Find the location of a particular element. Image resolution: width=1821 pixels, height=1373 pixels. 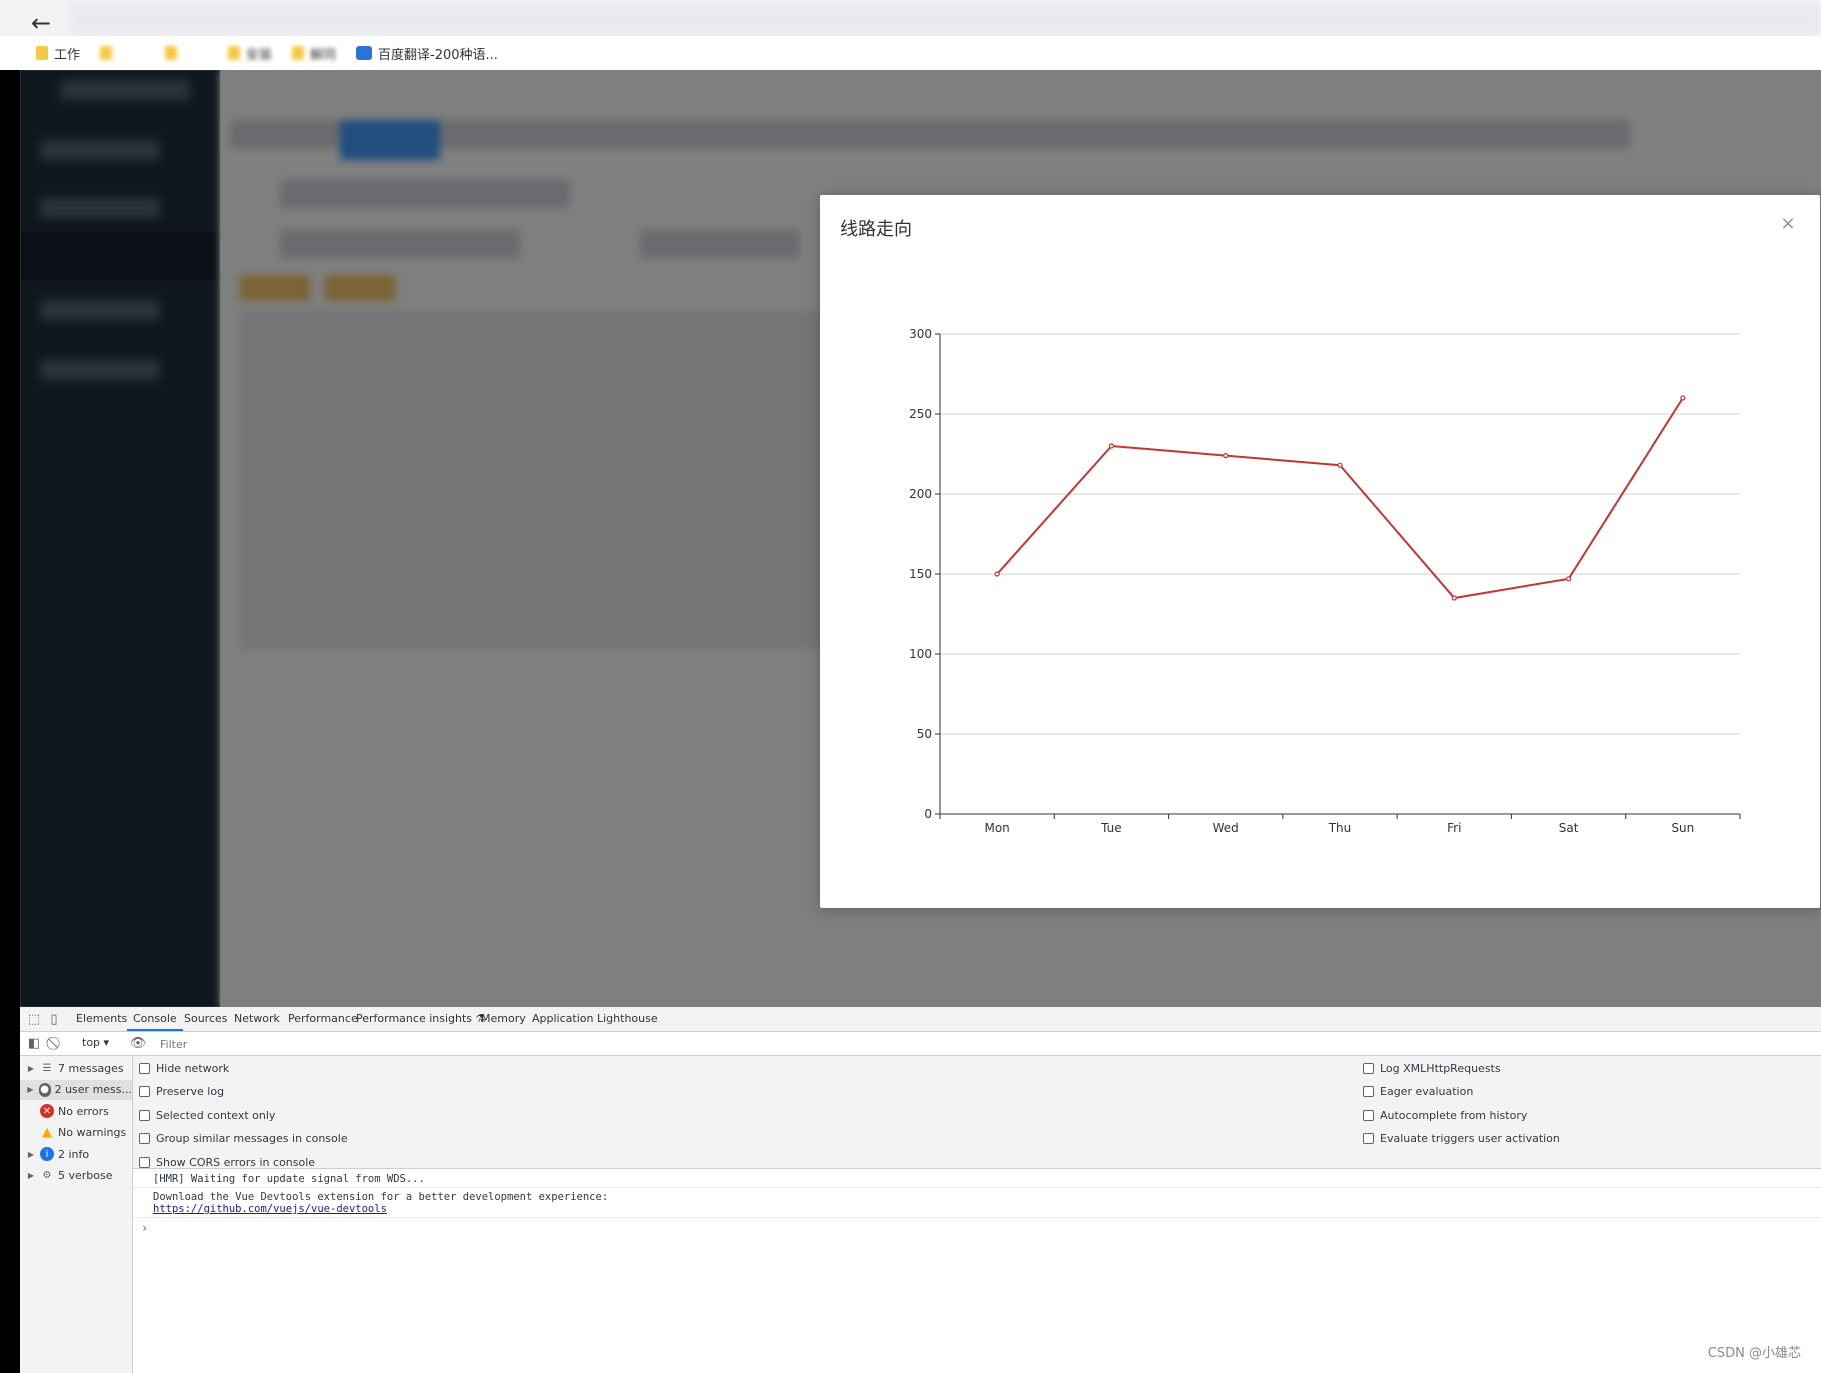

console-sidebar-item: ▶ ⚙ 5 verbose is located at coordinates (76, 1176).